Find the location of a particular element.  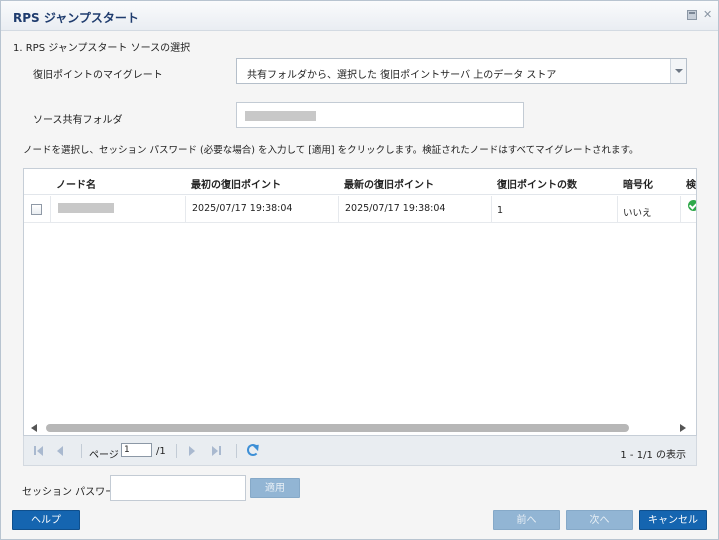

dialog-title: RPS ジャンプスタート is located at coordinates (76, 18).